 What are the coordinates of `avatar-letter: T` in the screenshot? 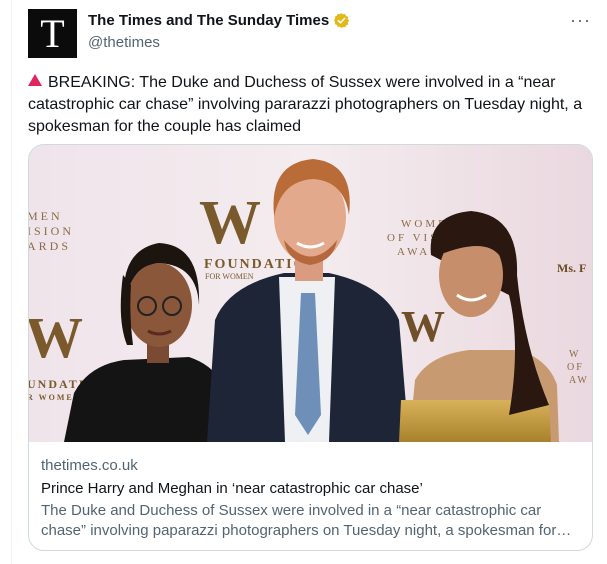 It's located at (52, 33).